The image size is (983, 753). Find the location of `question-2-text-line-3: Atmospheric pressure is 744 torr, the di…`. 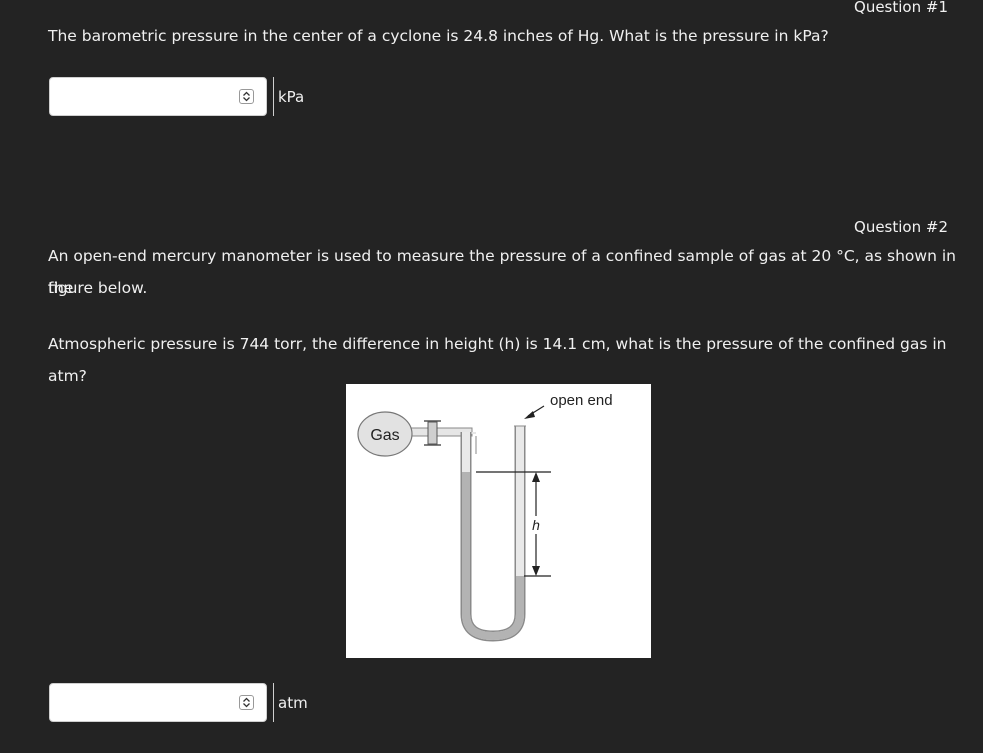

question-2-text-line-3: Atmospheric pressure is 744 torr, the di… is located at coordinates (497, 360).